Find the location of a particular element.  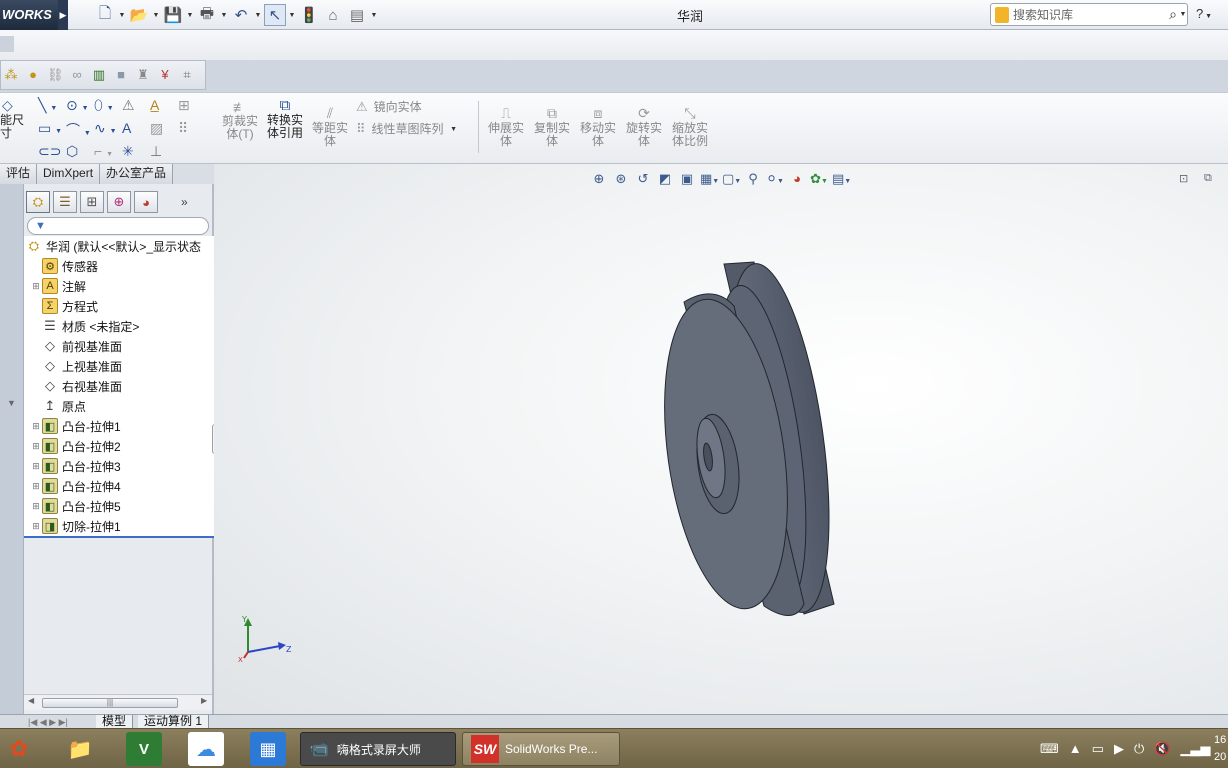

edit-appearance-icon: ⚪▼ is located at coordinates (775, 179).